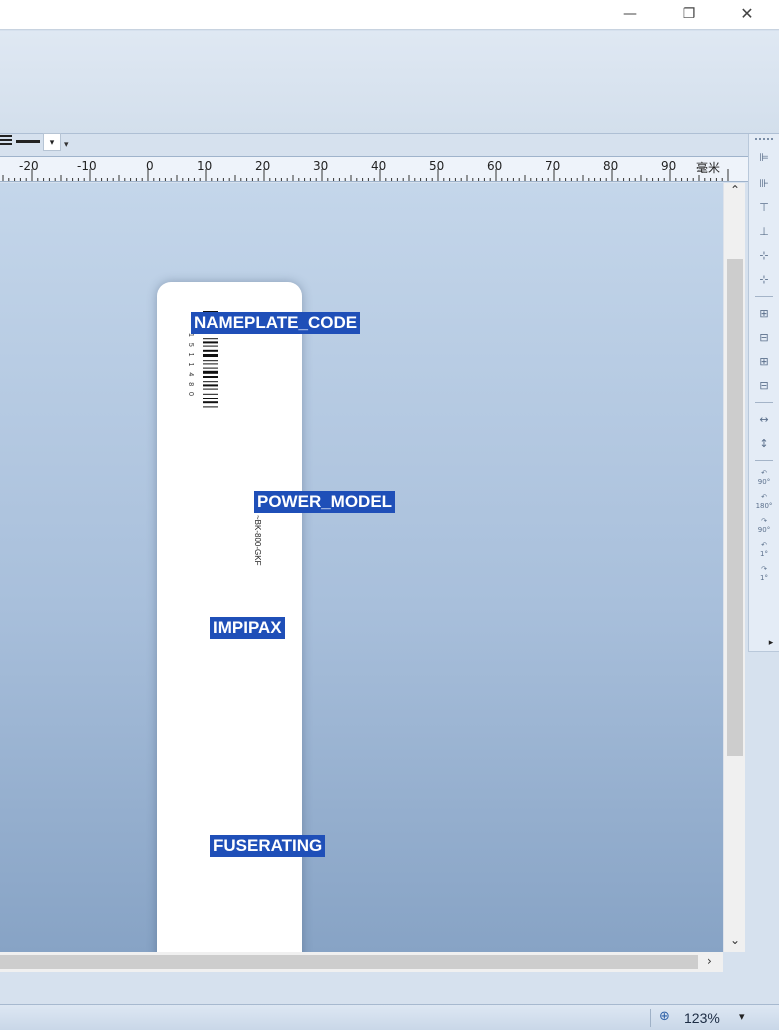 Image resolution: width=779 pixels, height=1030 pixels. I want to click on zoom-level: 123%, so click(702, 1018).